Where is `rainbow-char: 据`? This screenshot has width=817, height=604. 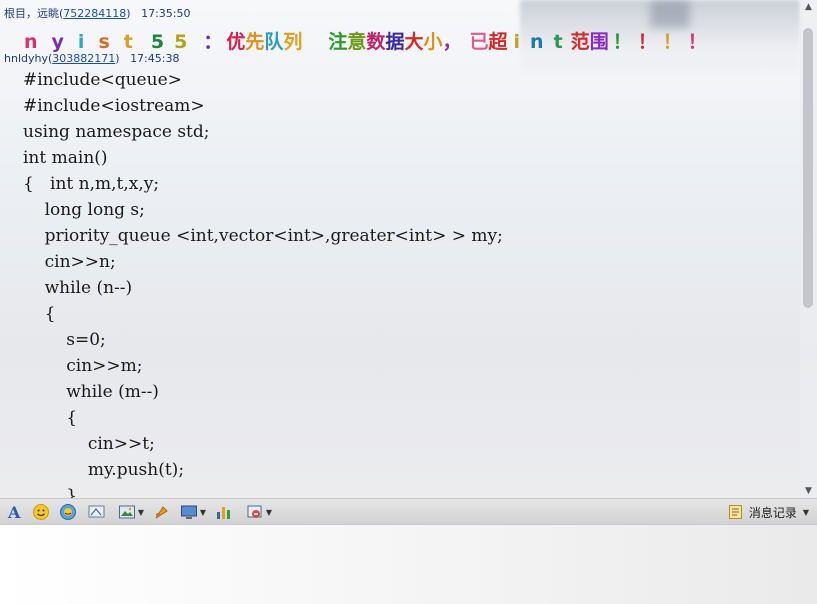
rainbow-char: 据 is located at coordinates (395, 42).